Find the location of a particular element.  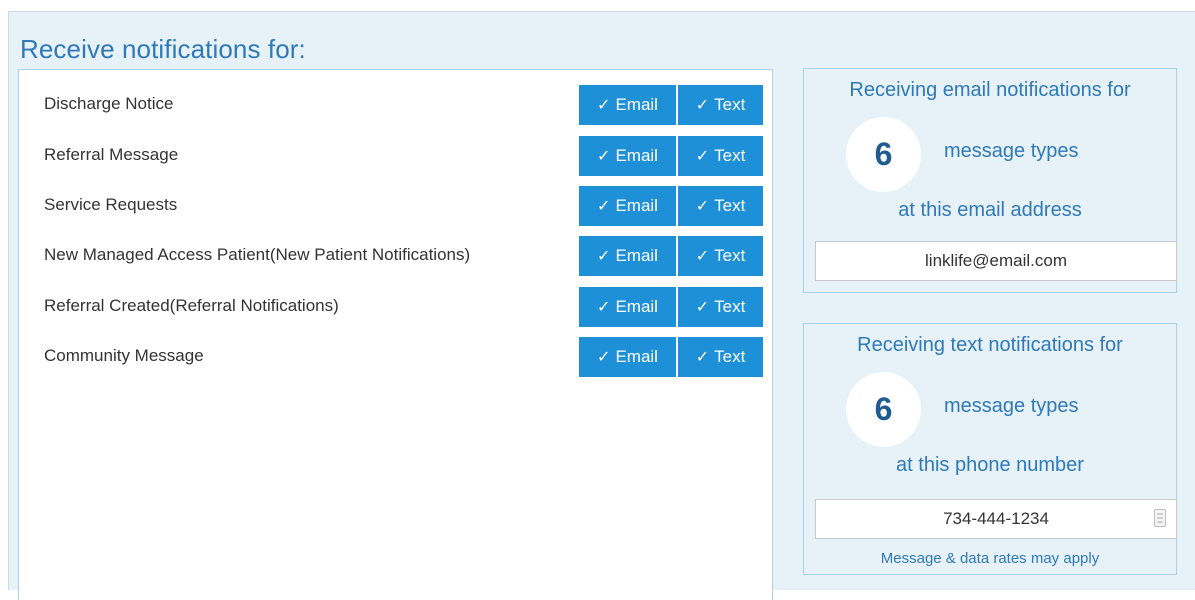

list-item: Community Message ✓ Email ✓ Text is located at coordinates (395, 356).